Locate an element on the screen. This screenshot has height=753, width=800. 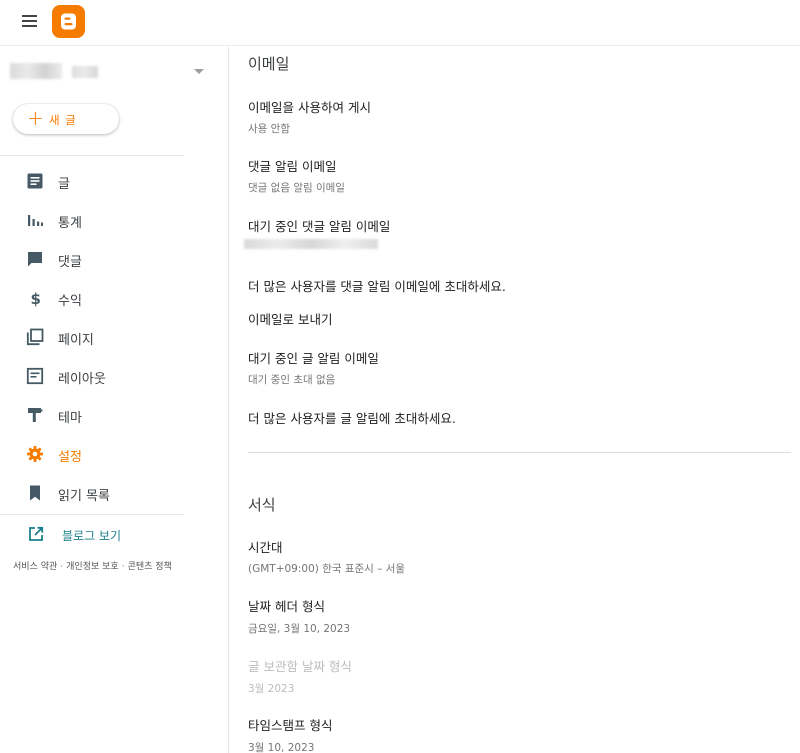
comments-icon is located at coordinates (35, 259).